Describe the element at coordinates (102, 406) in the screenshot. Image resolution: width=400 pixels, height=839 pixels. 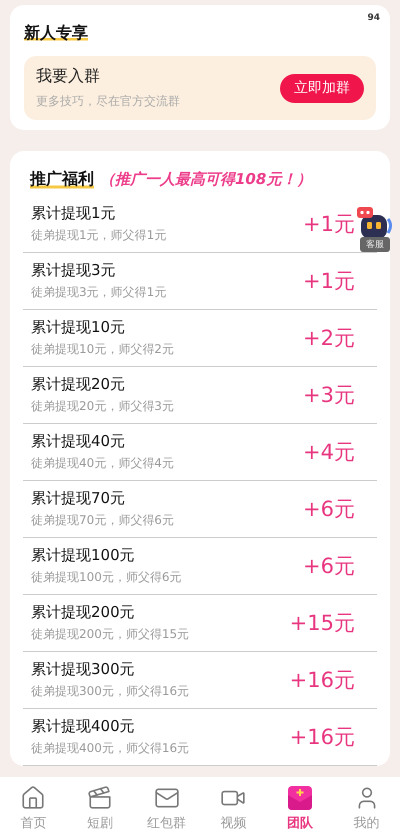
I see `reward-detail: 徒弟提现20元，师父得3元` at that location.